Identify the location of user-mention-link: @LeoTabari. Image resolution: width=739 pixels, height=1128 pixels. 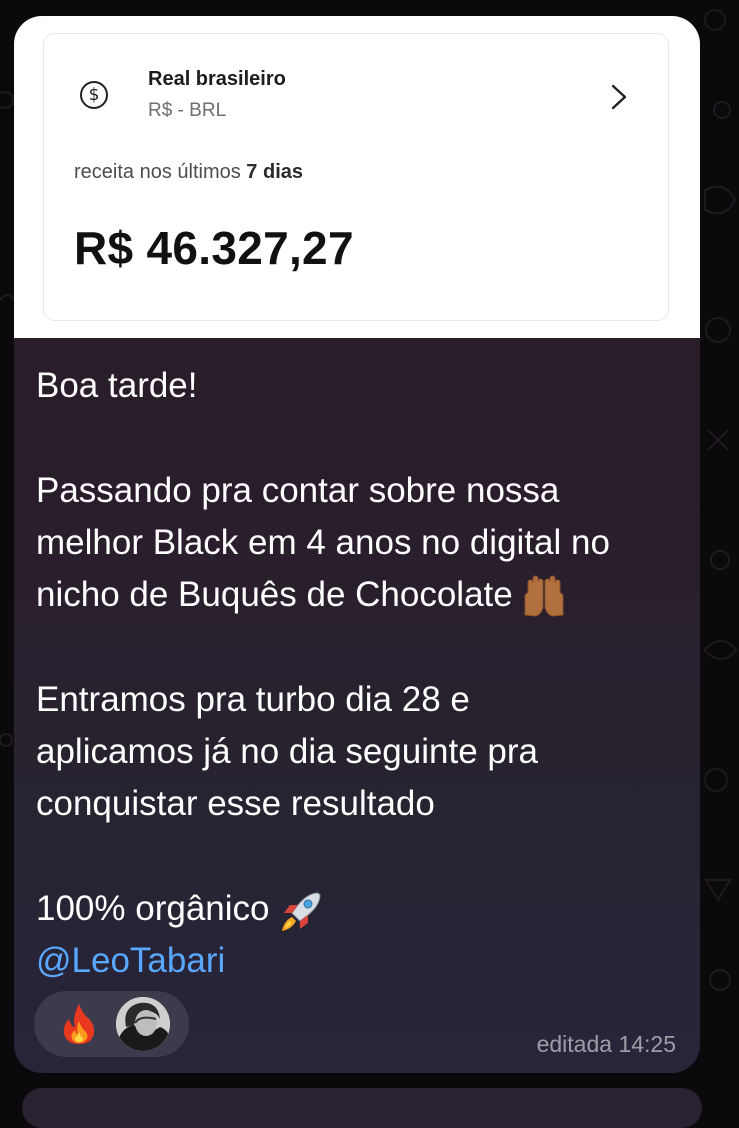
(361, 961).